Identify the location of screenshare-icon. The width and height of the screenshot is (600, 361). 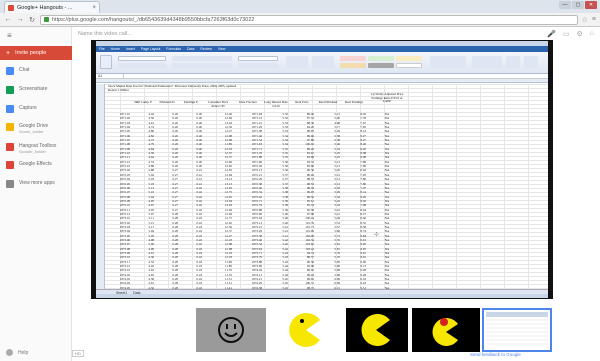
(10, 90).